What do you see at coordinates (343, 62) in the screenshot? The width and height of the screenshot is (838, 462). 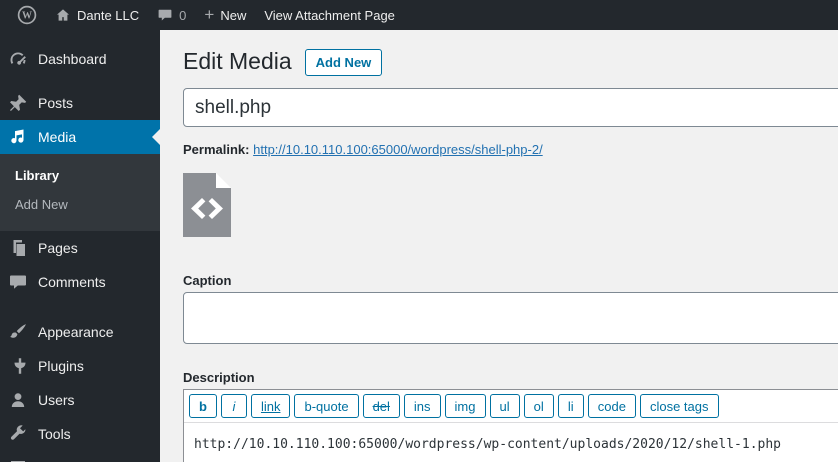 I see `add-new-button: Add New` at bounding box center [343, 62].